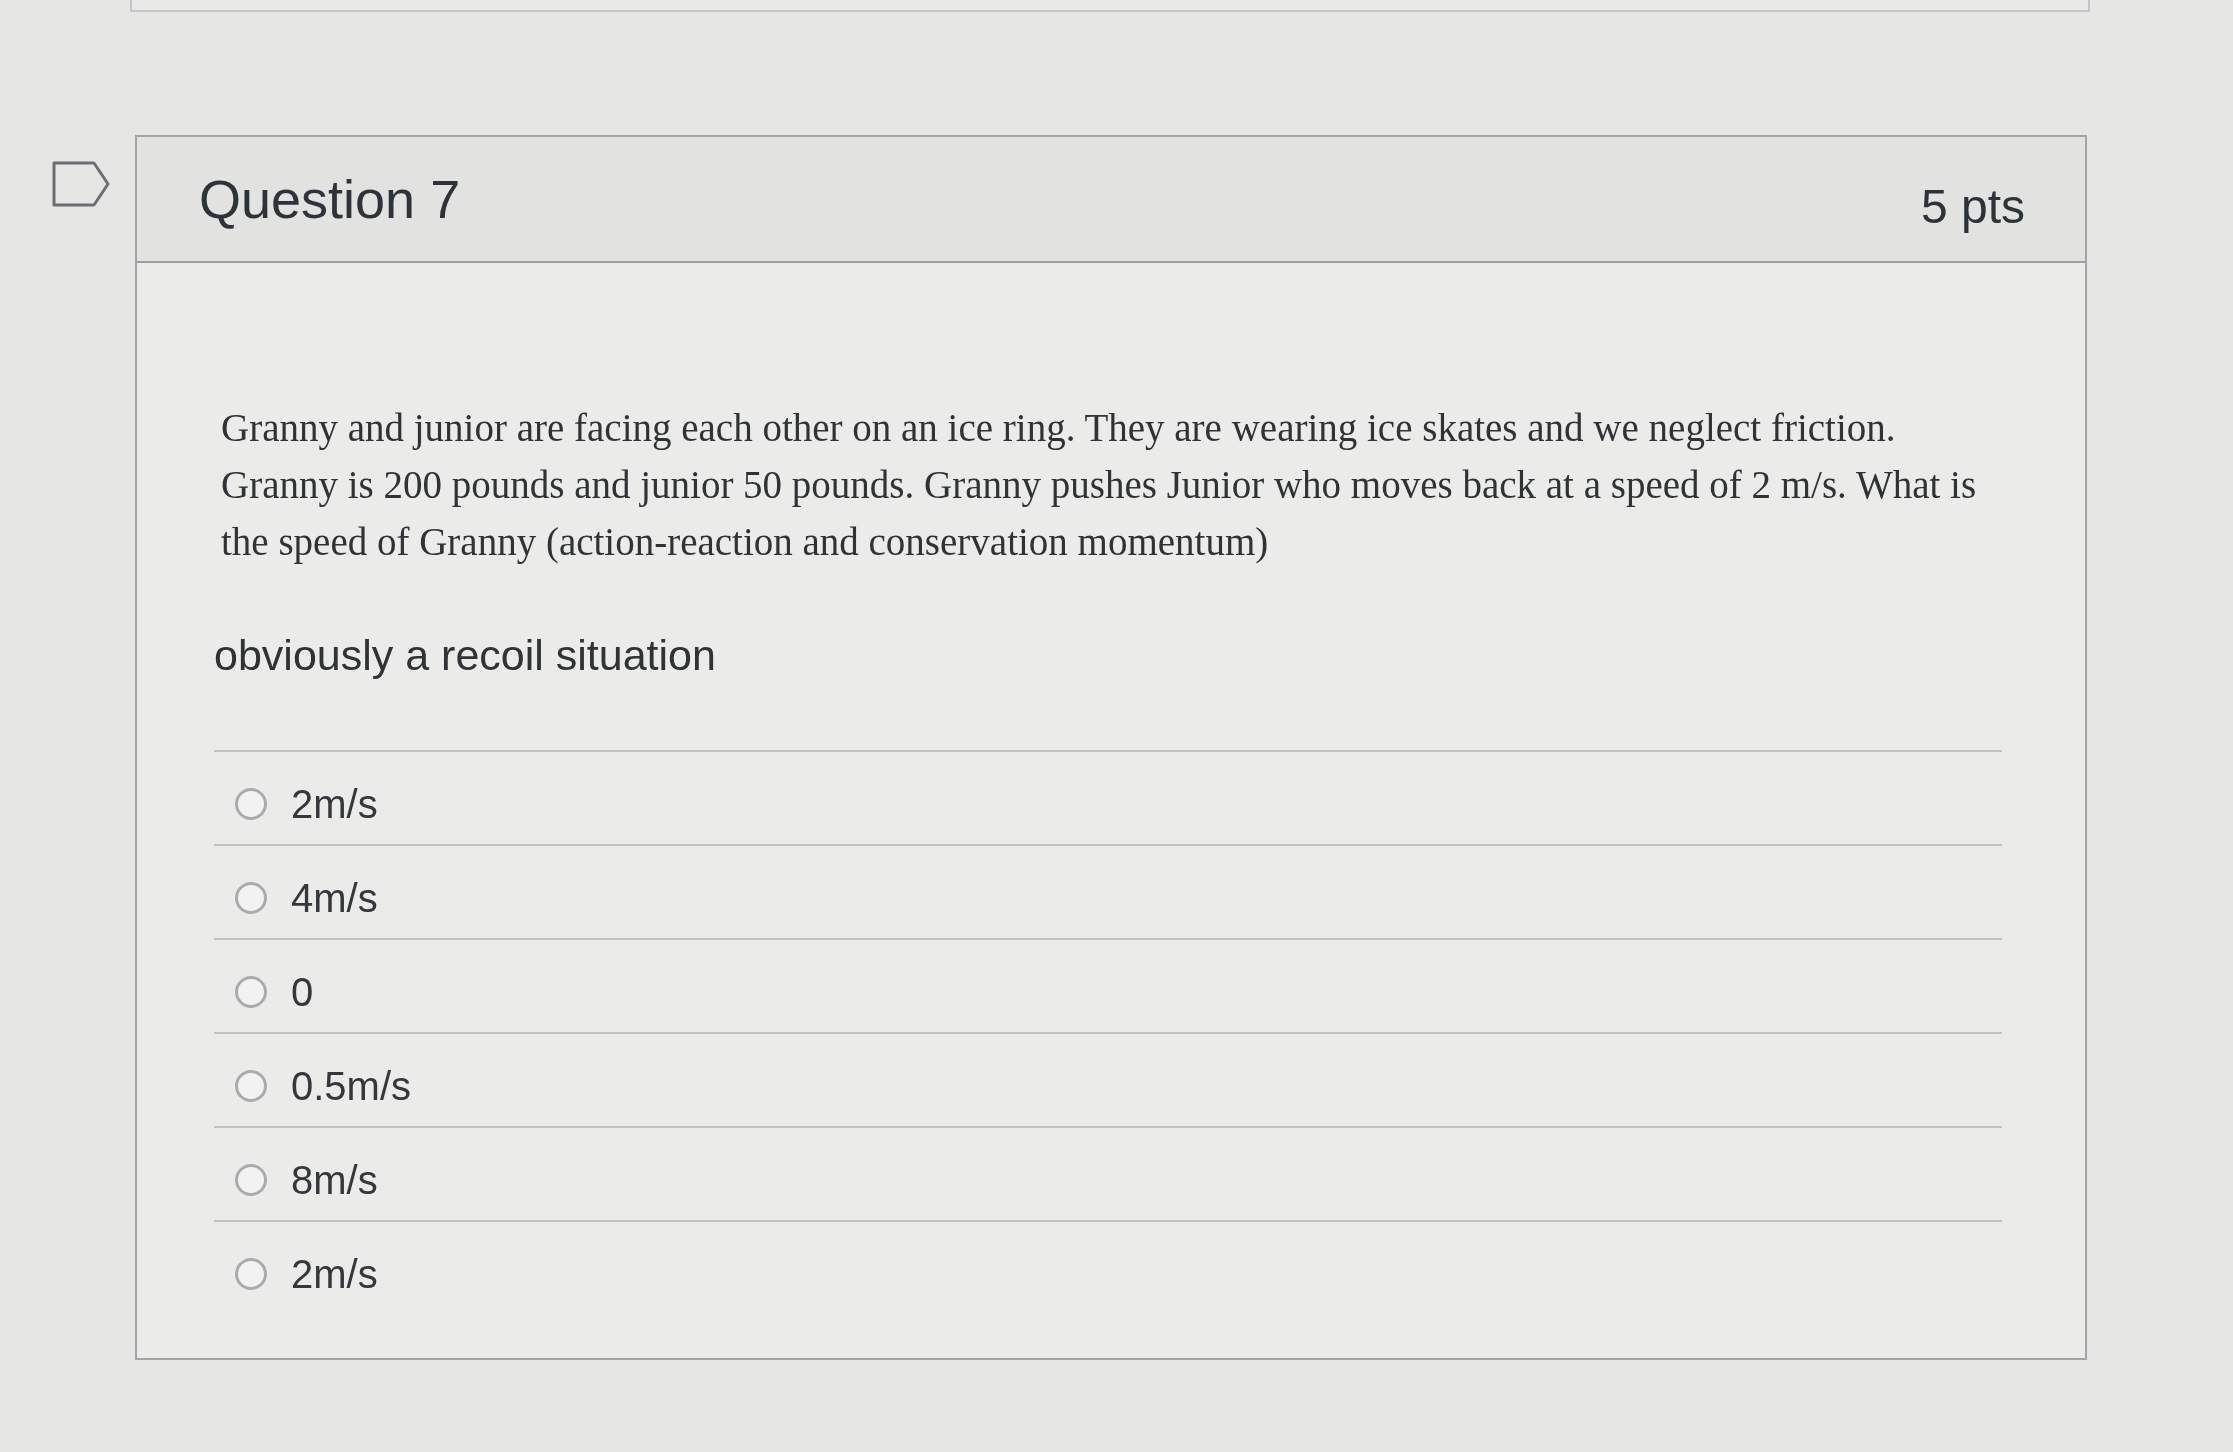 This screenshot has height=1452, width=2233. I want to click on answer-text: 0, so click(302, 992).